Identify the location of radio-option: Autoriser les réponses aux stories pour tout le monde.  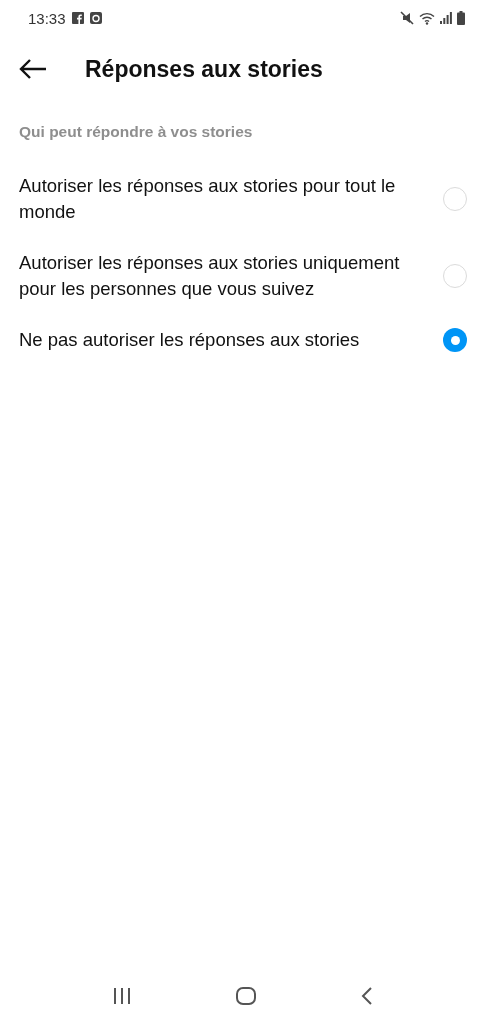
(242, 199).